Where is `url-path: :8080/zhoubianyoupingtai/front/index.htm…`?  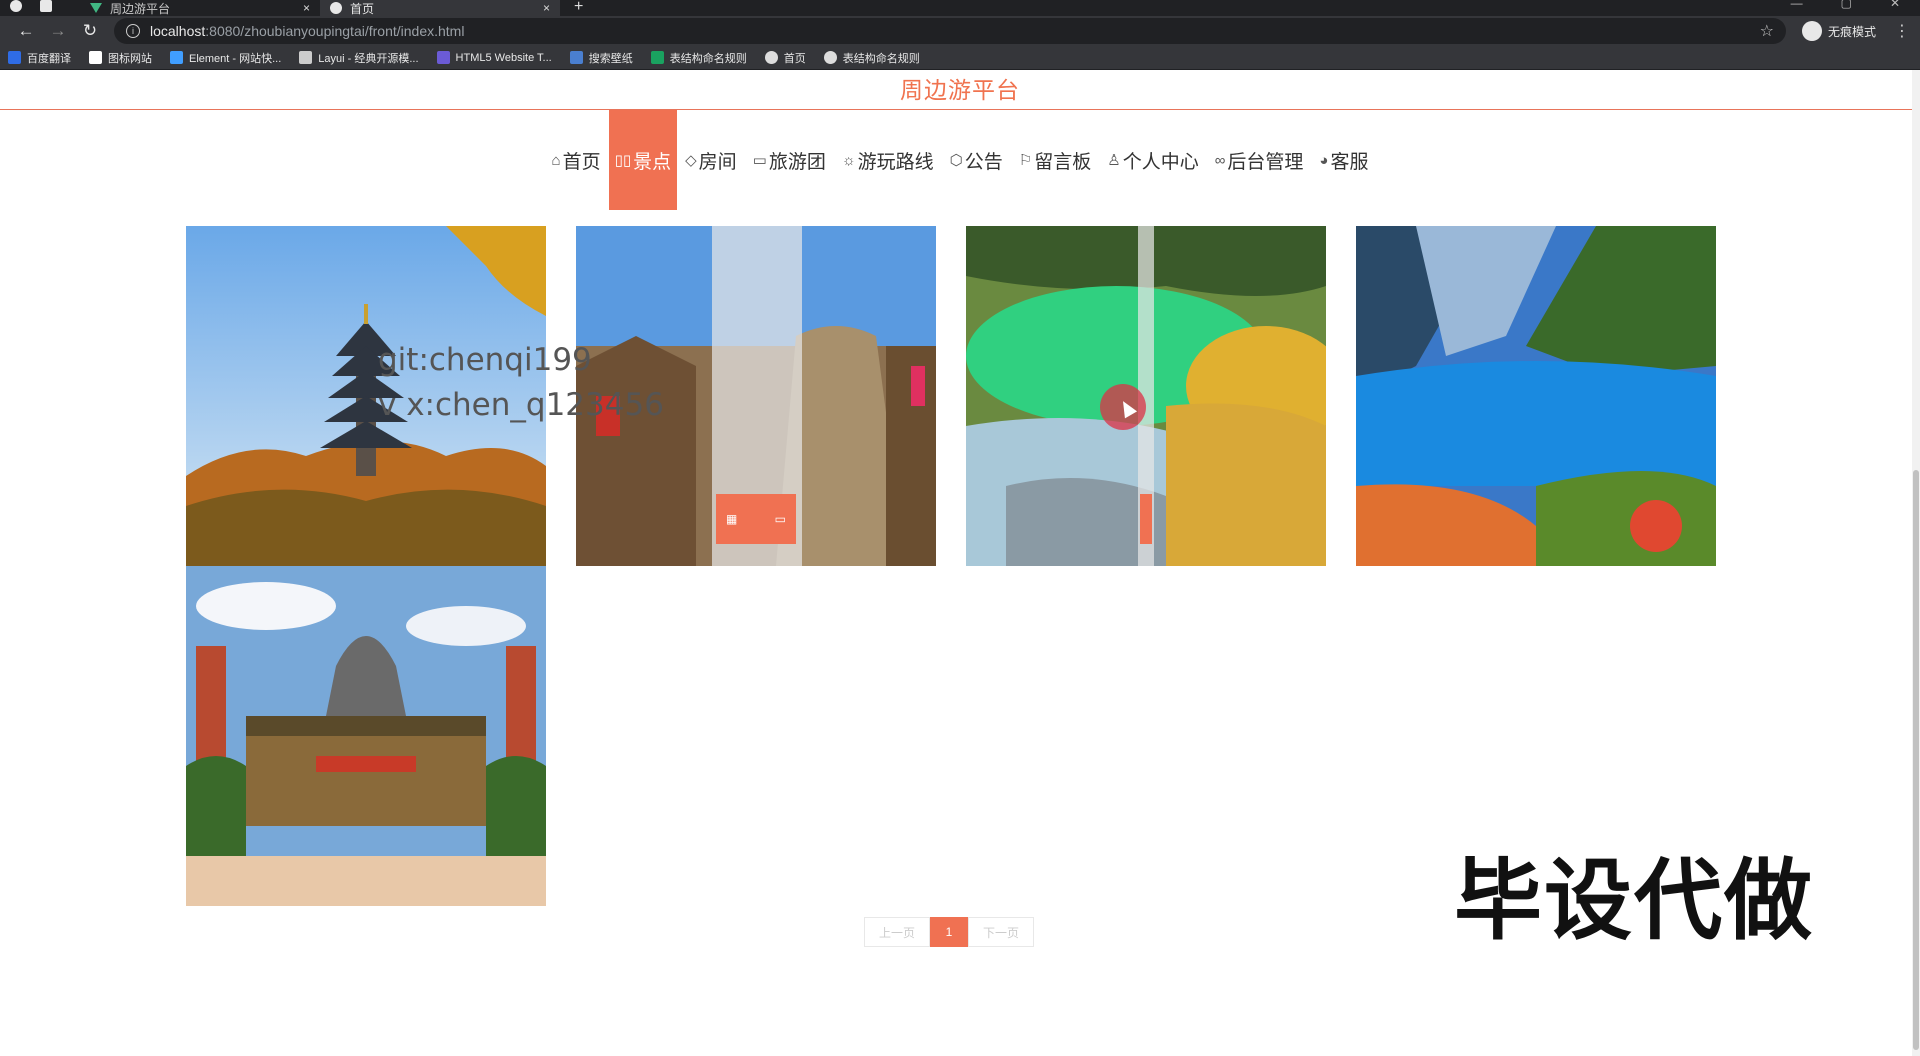
url-path: :8080/zhoubianyoupingtai/front/index.htm… is located at coordinates (335, 31).